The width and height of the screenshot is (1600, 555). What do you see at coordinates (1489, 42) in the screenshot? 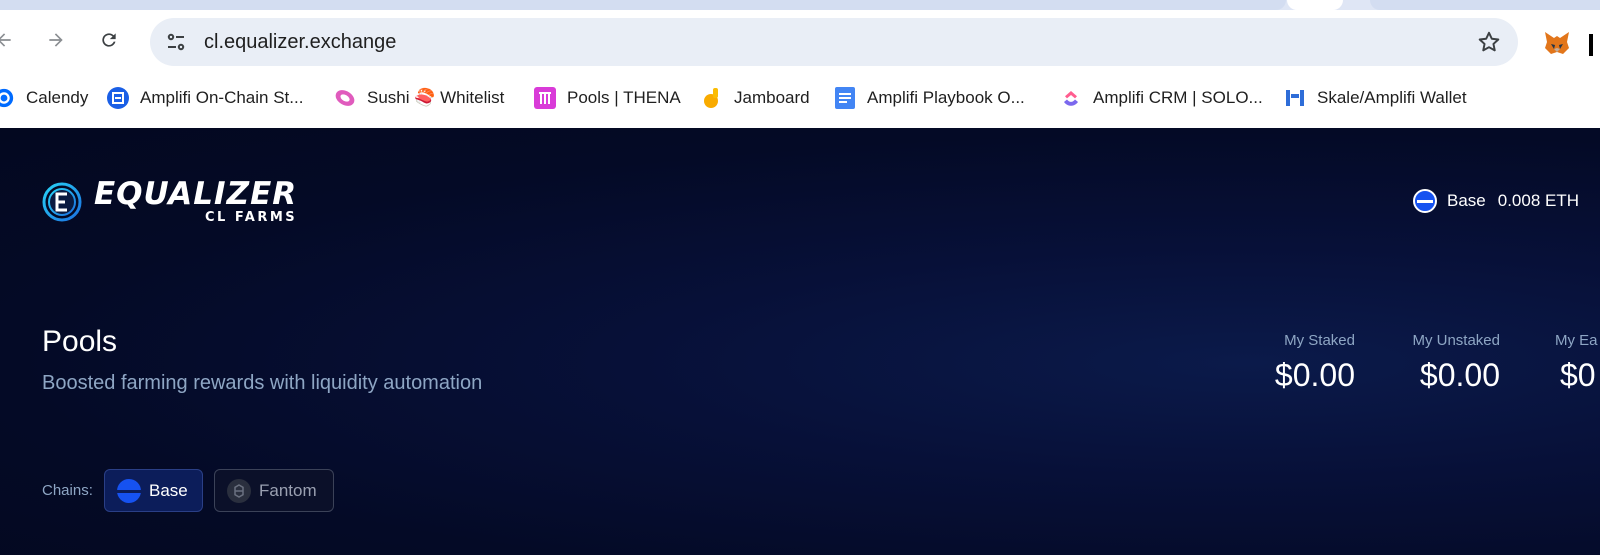
I see `bookmark-star-icon` at bounding box center [1489, 42].